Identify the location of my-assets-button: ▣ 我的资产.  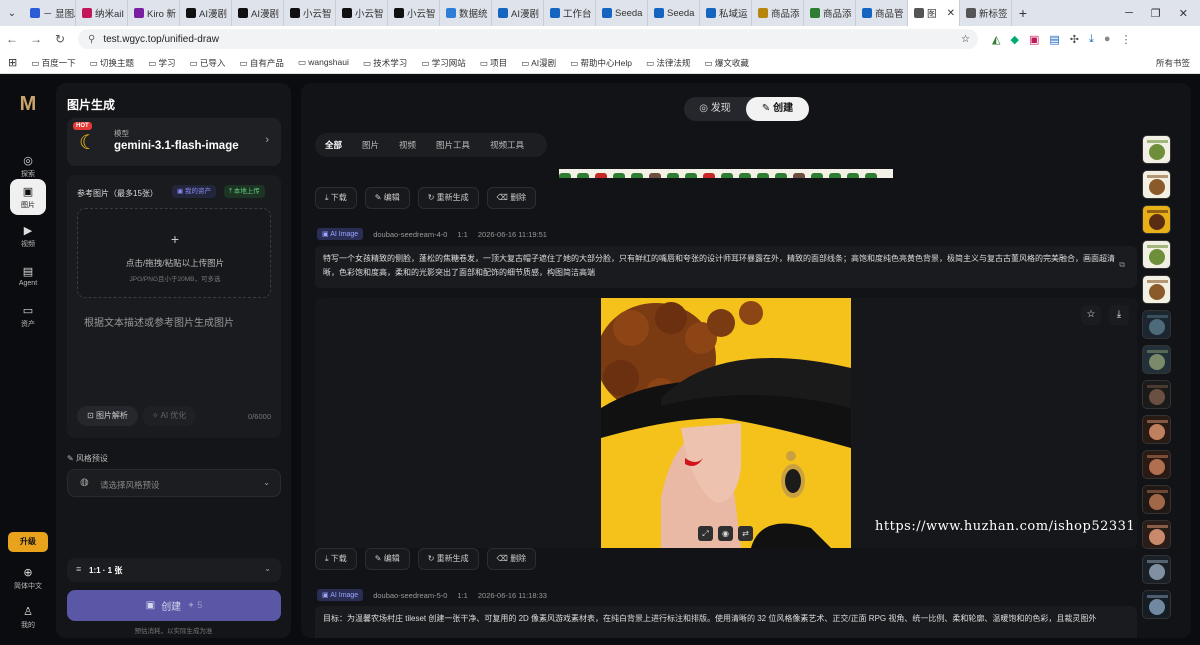
(194, 191).